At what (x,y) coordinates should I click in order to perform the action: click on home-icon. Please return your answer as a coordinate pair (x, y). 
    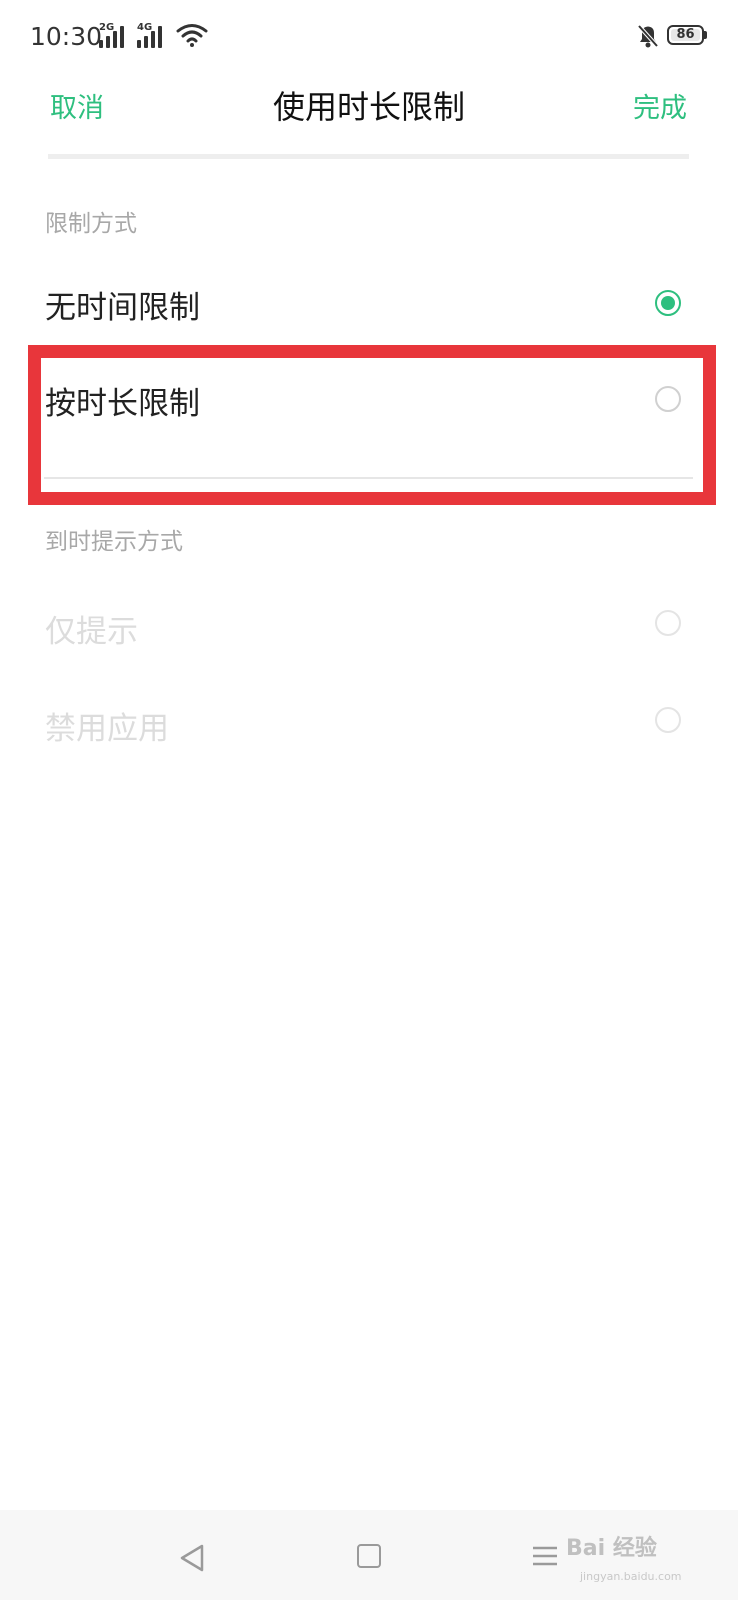
    Looking at the image, I should click on (369, 1556).